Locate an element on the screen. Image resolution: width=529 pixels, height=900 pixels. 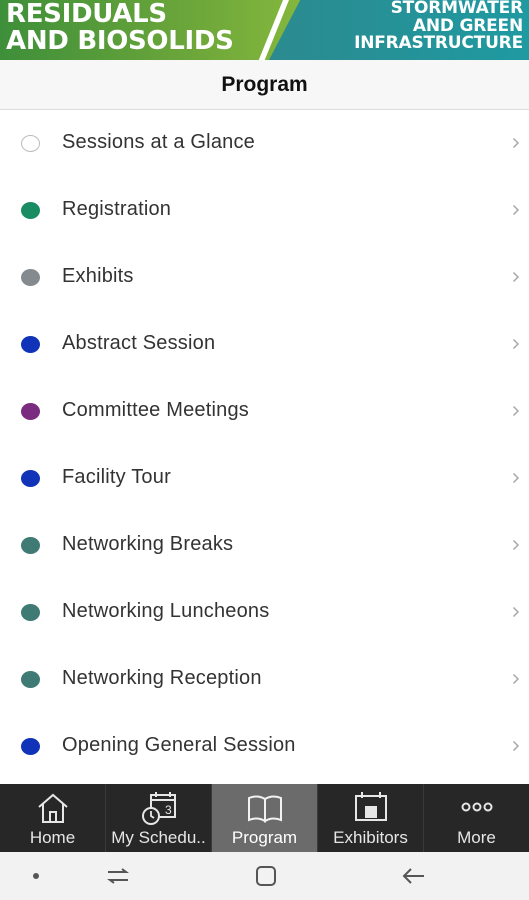
list-item-label: Opening General Session is located at coordinates (179, 745).